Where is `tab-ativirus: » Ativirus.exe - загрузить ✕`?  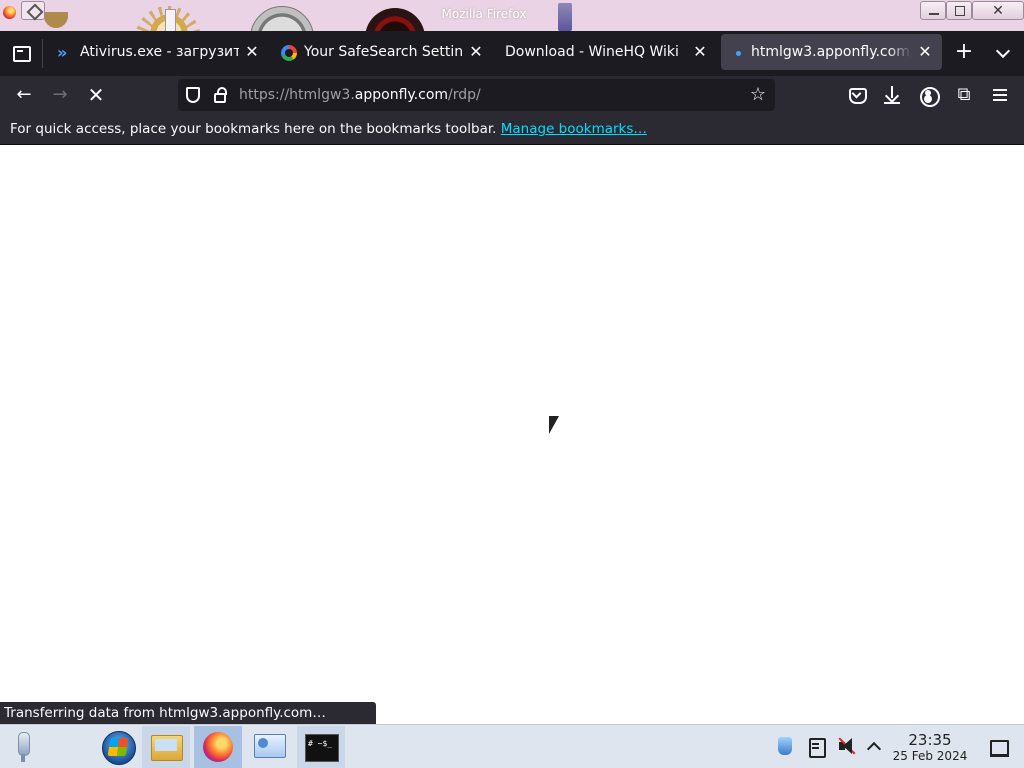 tab-ativirus: » Ativirus.exe - загрузить ✕ is located at coordinates (158, 52).